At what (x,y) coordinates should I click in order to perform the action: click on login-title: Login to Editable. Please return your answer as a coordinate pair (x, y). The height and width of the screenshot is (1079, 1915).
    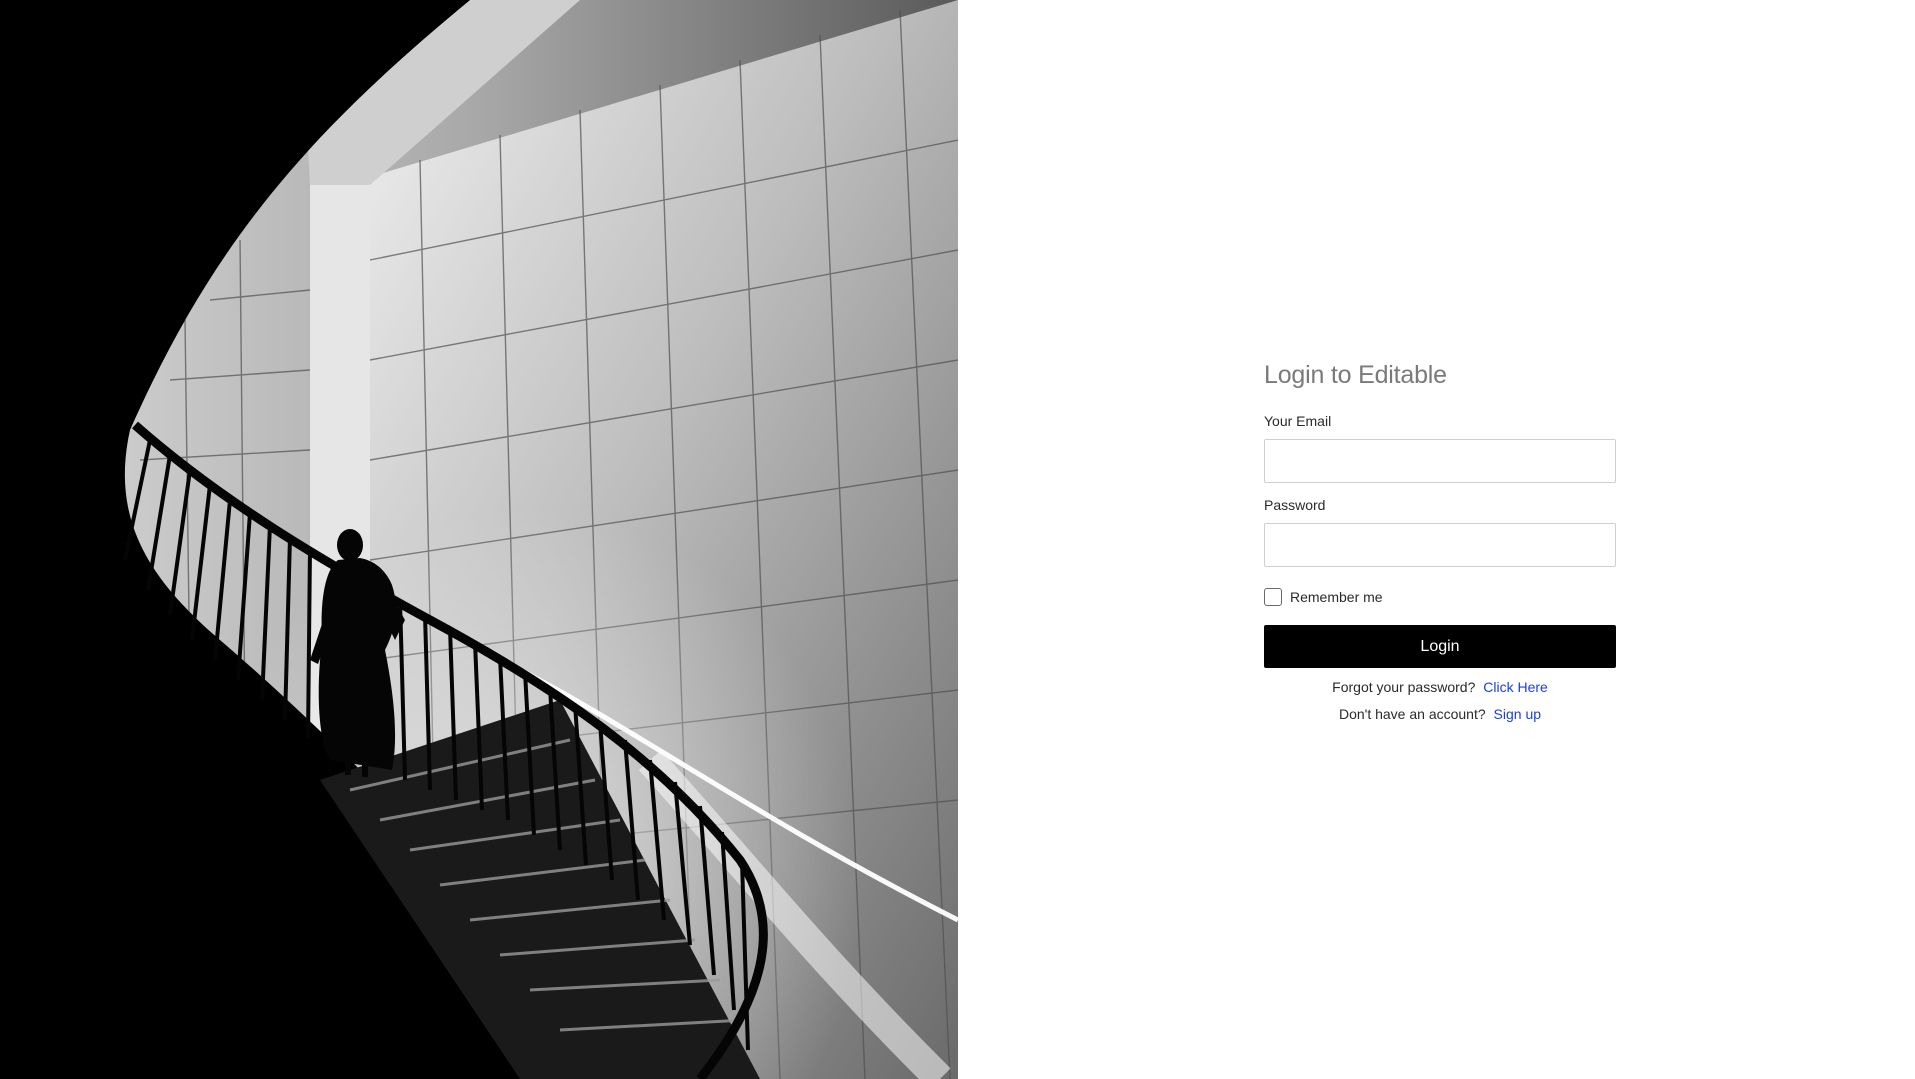
    Looking at the image, I should click on (1355, 375).